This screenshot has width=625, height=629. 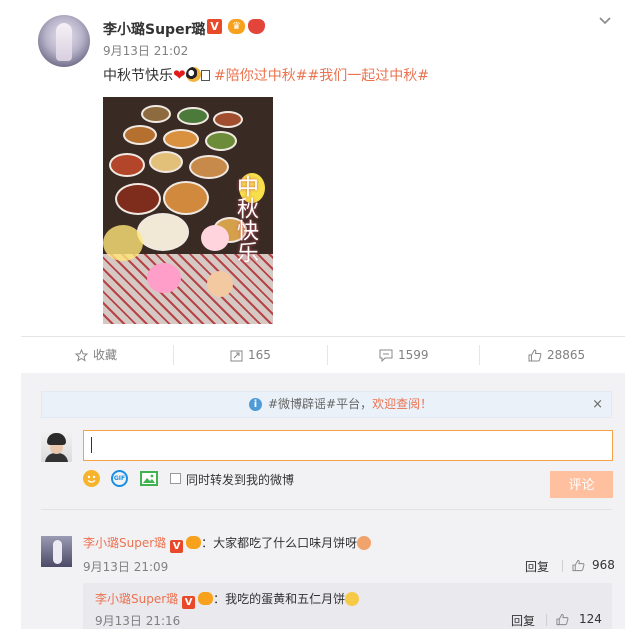 I want to click on repost-count: 165, so click(x=259, y=355).